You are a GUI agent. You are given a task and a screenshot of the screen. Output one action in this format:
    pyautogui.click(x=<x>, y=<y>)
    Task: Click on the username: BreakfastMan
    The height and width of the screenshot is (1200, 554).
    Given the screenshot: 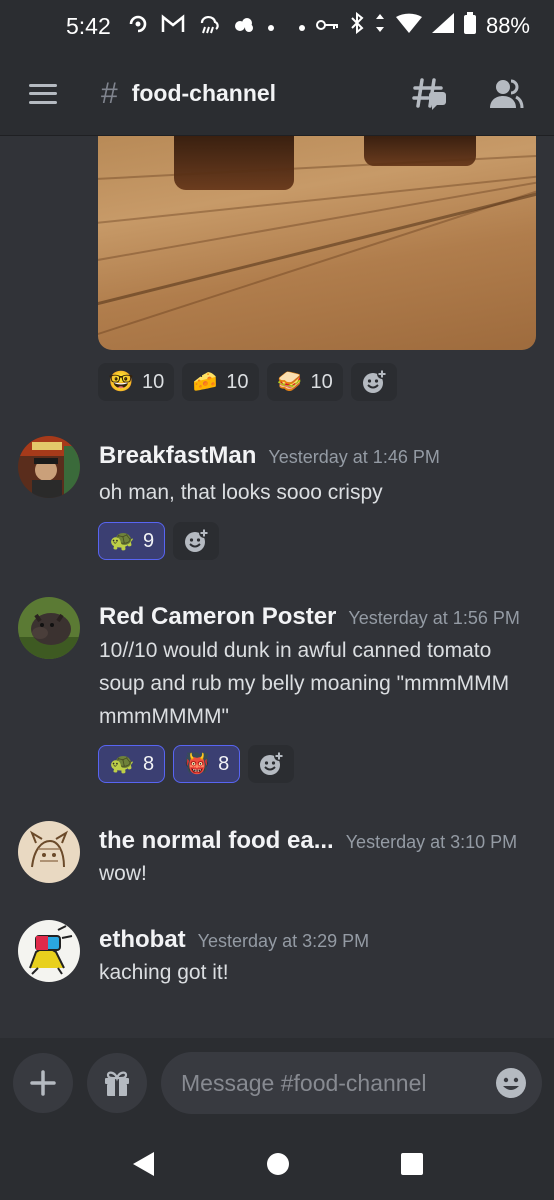 What is the action you would take?
    pyautogui.click(x=177, y=456)
    